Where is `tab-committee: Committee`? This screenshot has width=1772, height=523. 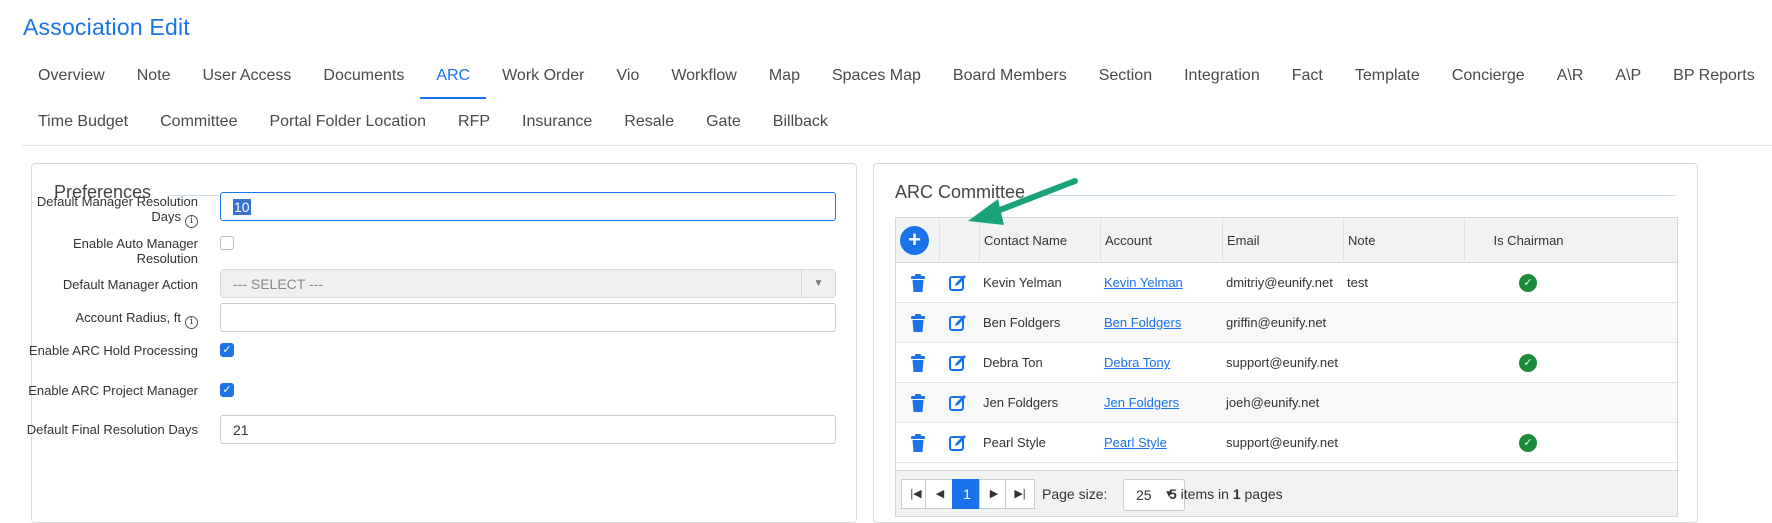
tab-committee: Committee is located at coordinates (198, 122).